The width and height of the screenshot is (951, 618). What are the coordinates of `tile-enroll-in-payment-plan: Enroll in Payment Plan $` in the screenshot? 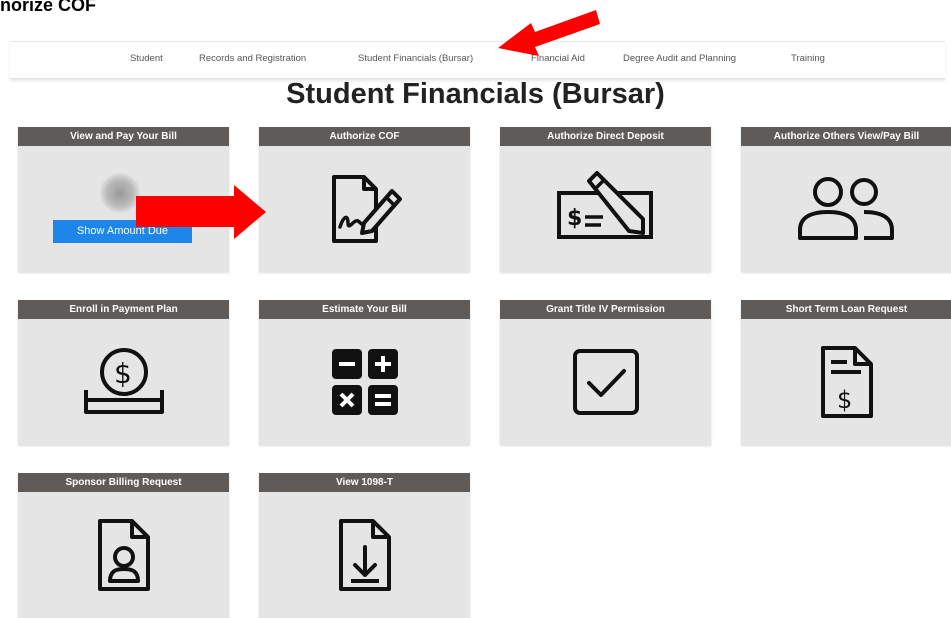 It's located at (123, 372).